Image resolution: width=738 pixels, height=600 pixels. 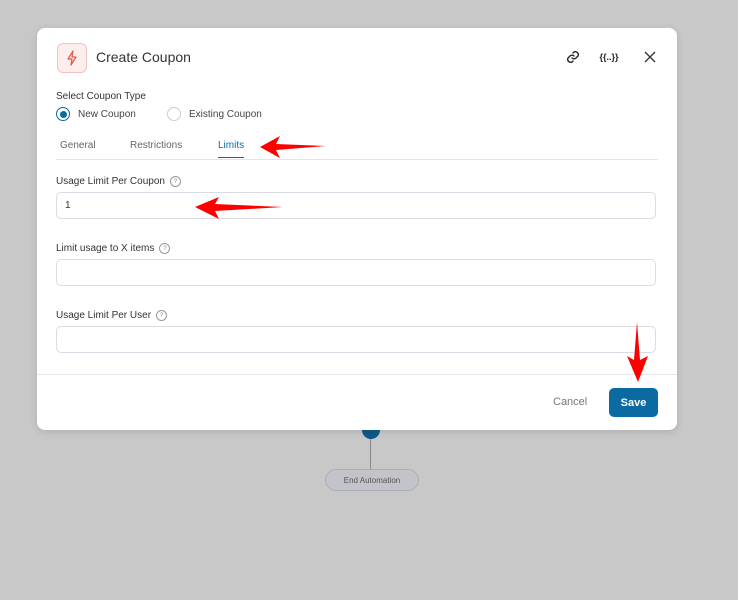 What do you see at coordinates (225, 114) in the screenshot?
I see `radio-existing-coupon-label: Existing Coupon` at bounding box center [225, 114].